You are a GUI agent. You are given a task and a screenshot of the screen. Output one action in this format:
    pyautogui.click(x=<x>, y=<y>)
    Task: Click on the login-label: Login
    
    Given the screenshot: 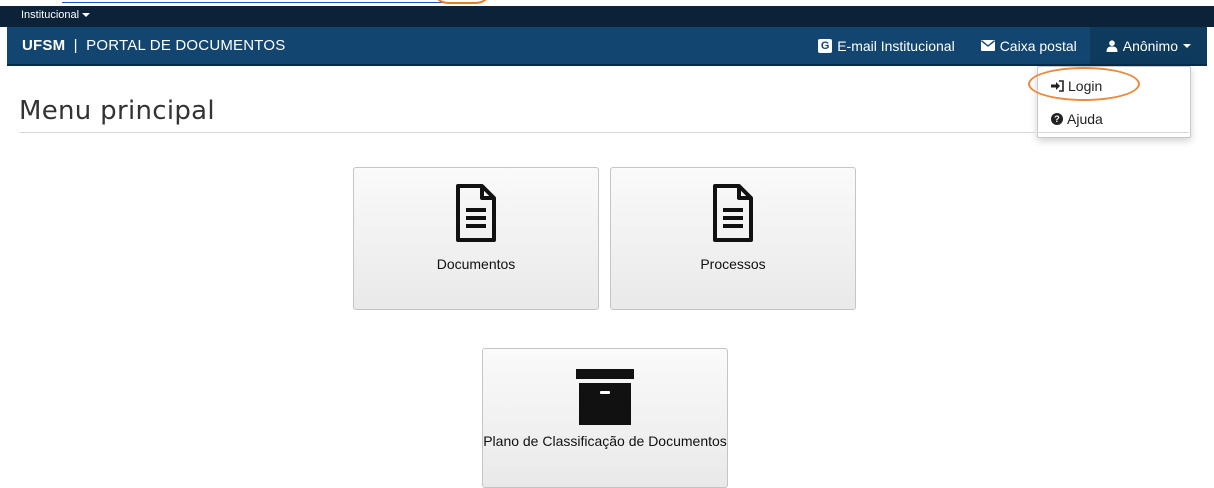 What is the action you would take?
    pyautogui.click(x=1085, y=86)
    